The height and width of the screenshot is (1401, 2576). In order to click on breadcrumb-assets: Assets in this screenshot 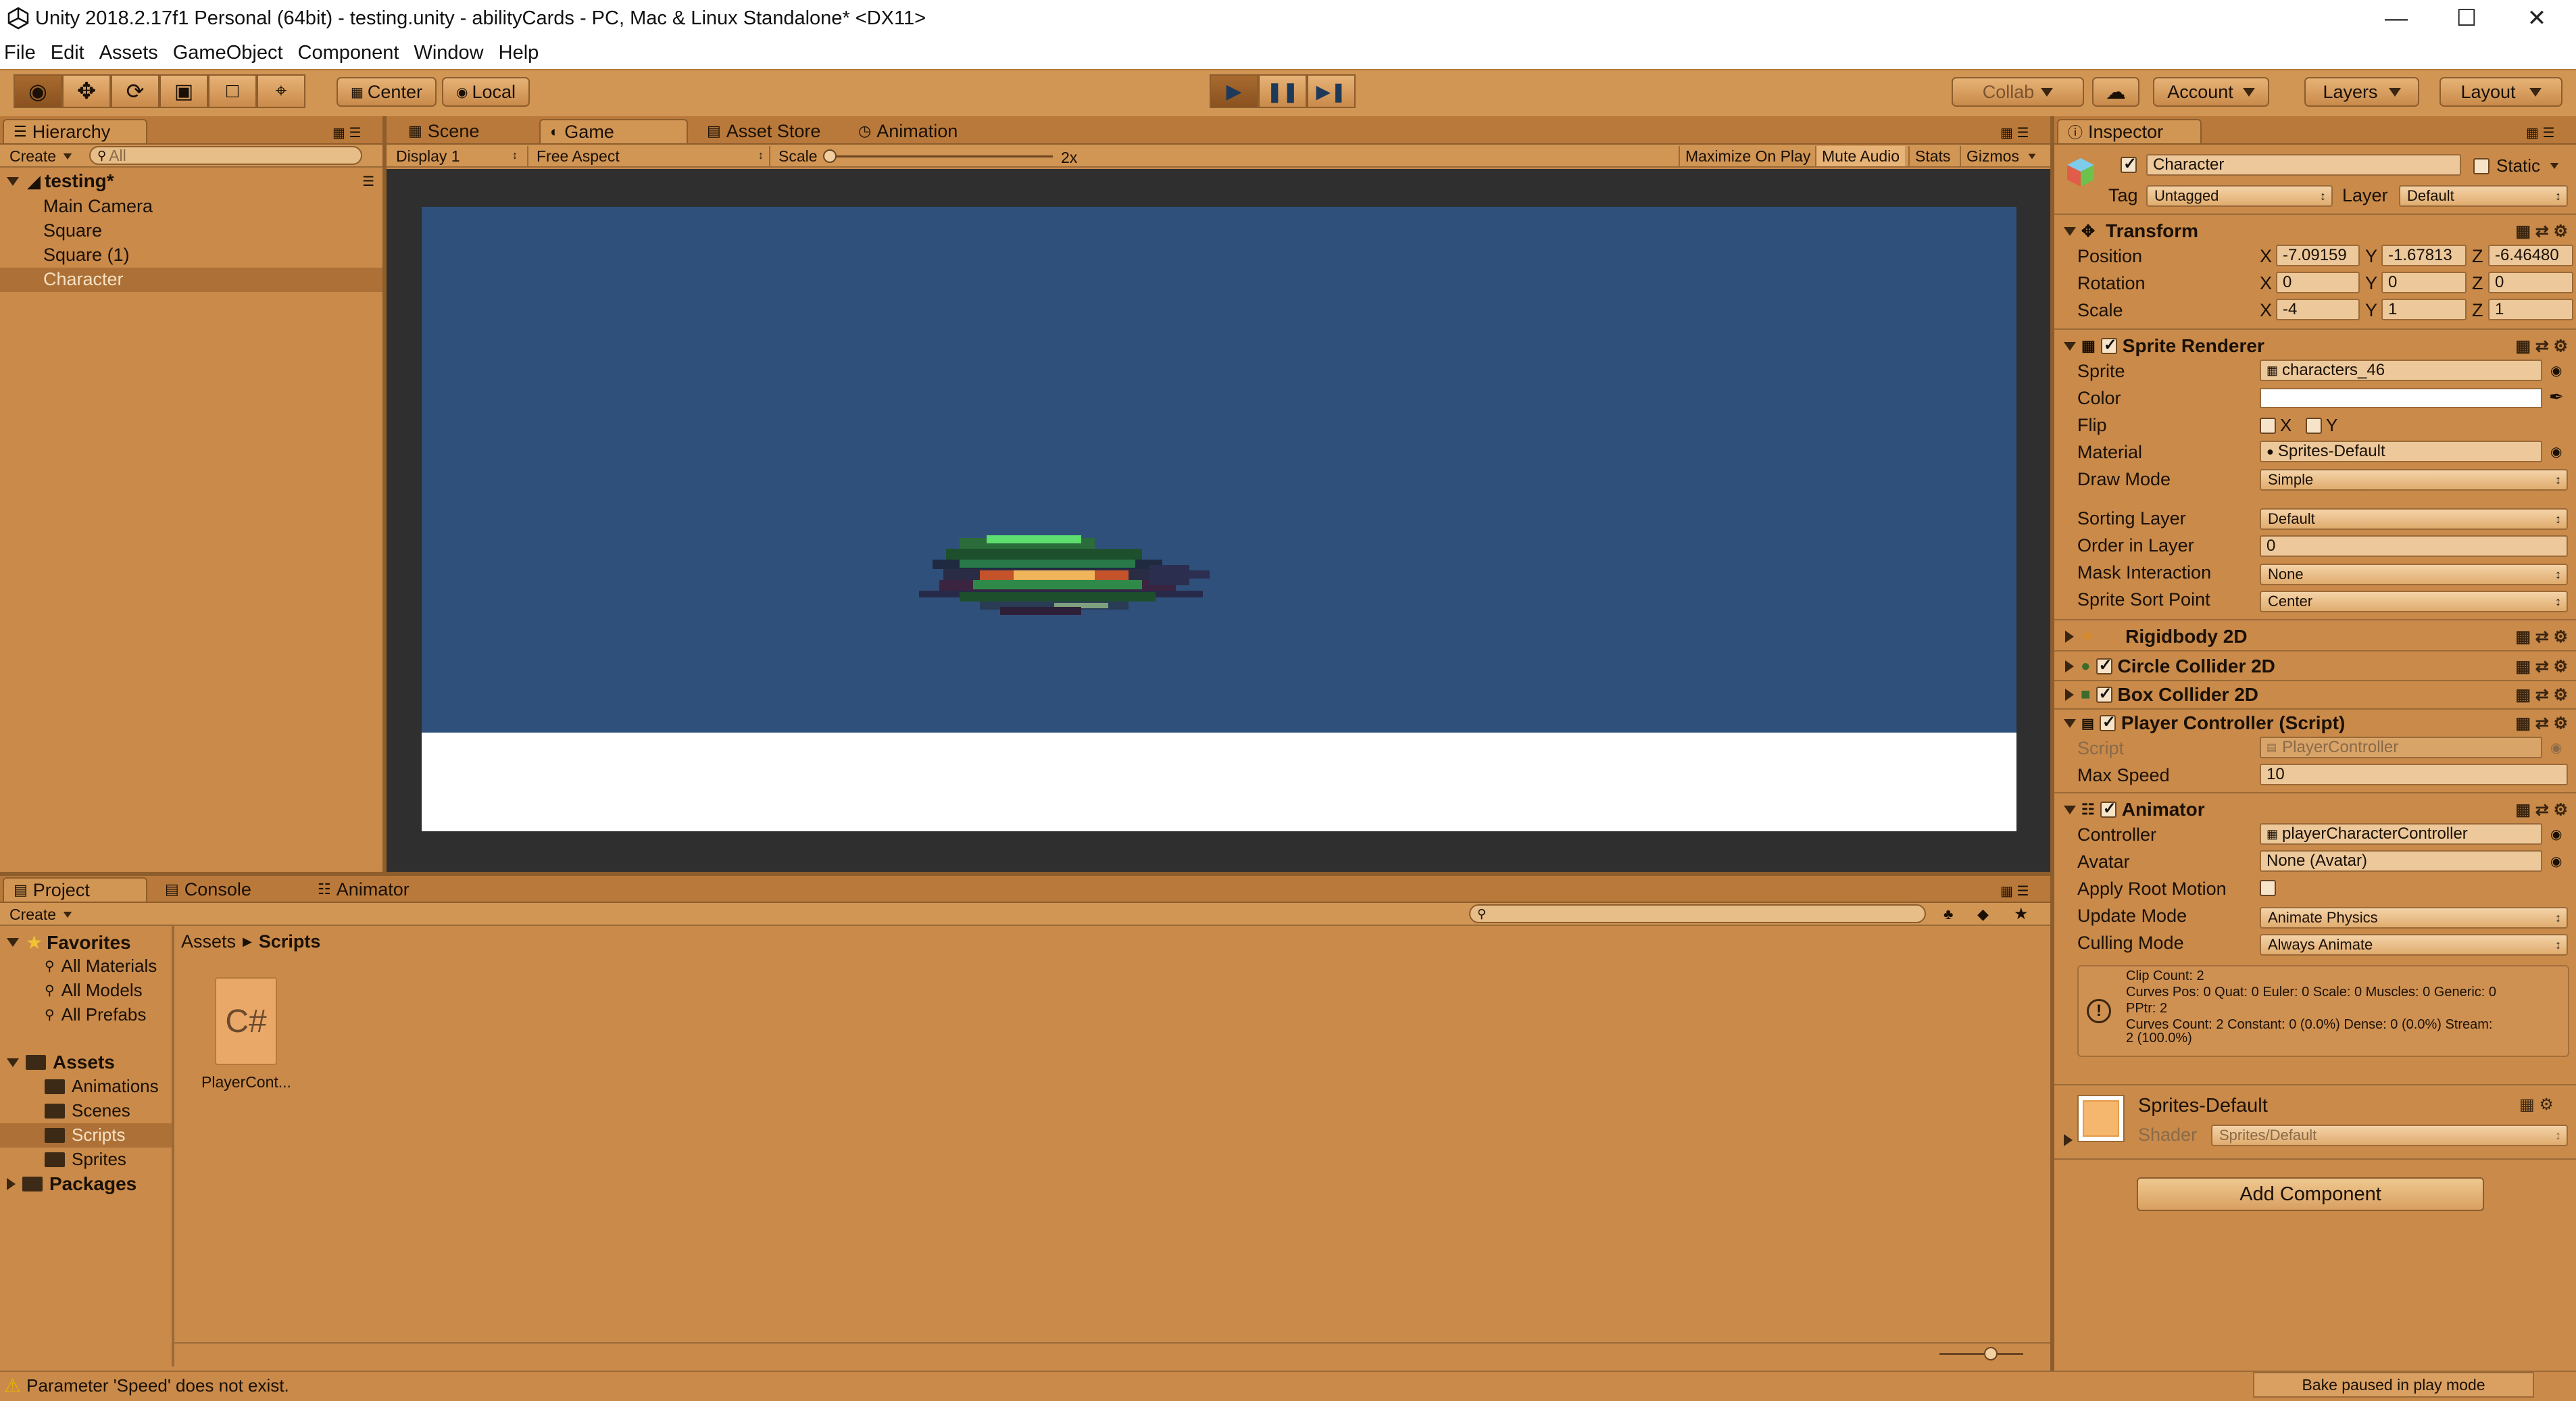, I will do `click(209, 941)`.